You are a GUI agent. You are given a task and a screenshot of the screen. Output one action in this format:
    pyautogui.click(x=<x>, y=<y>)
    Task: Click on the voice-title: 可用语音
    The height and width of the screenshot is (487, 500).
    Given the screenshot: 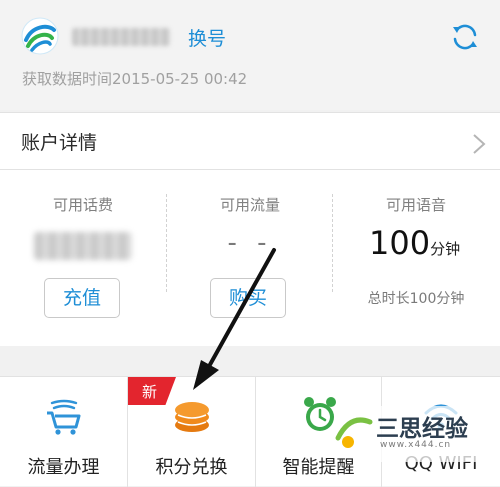 What is the action you would take?
    pyautogui.click(x=415, y=205)
    